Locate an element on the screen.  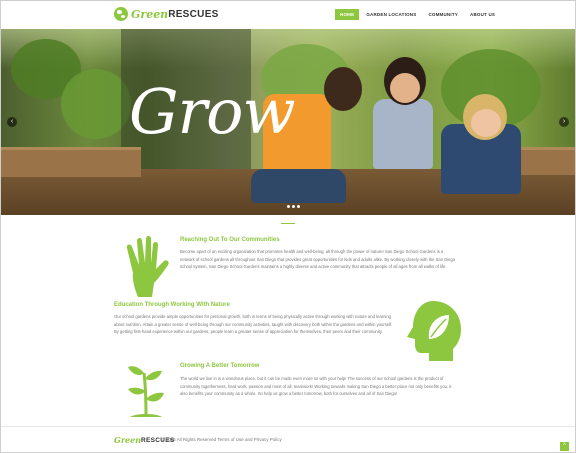
arrow-up-icon: ^ is located at coordinates (564, 446).